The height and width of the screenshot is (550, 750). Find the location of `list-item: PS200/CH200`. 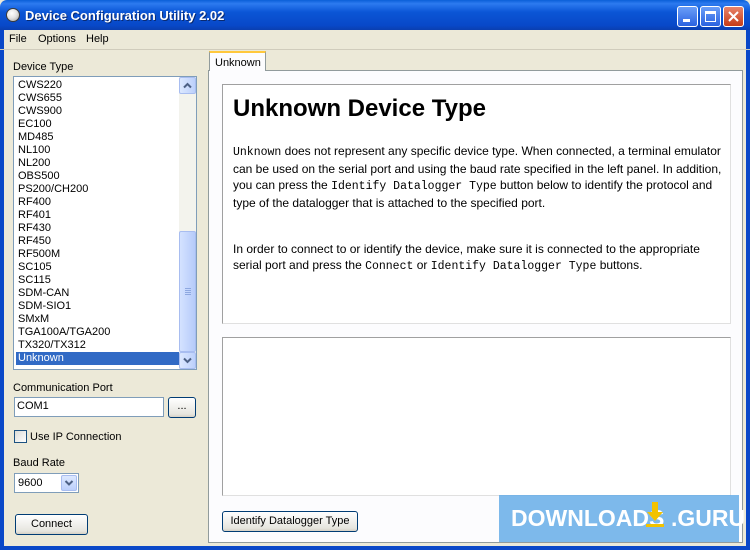

list-item: PS200/CH200 is located at coordinates (98, 189).